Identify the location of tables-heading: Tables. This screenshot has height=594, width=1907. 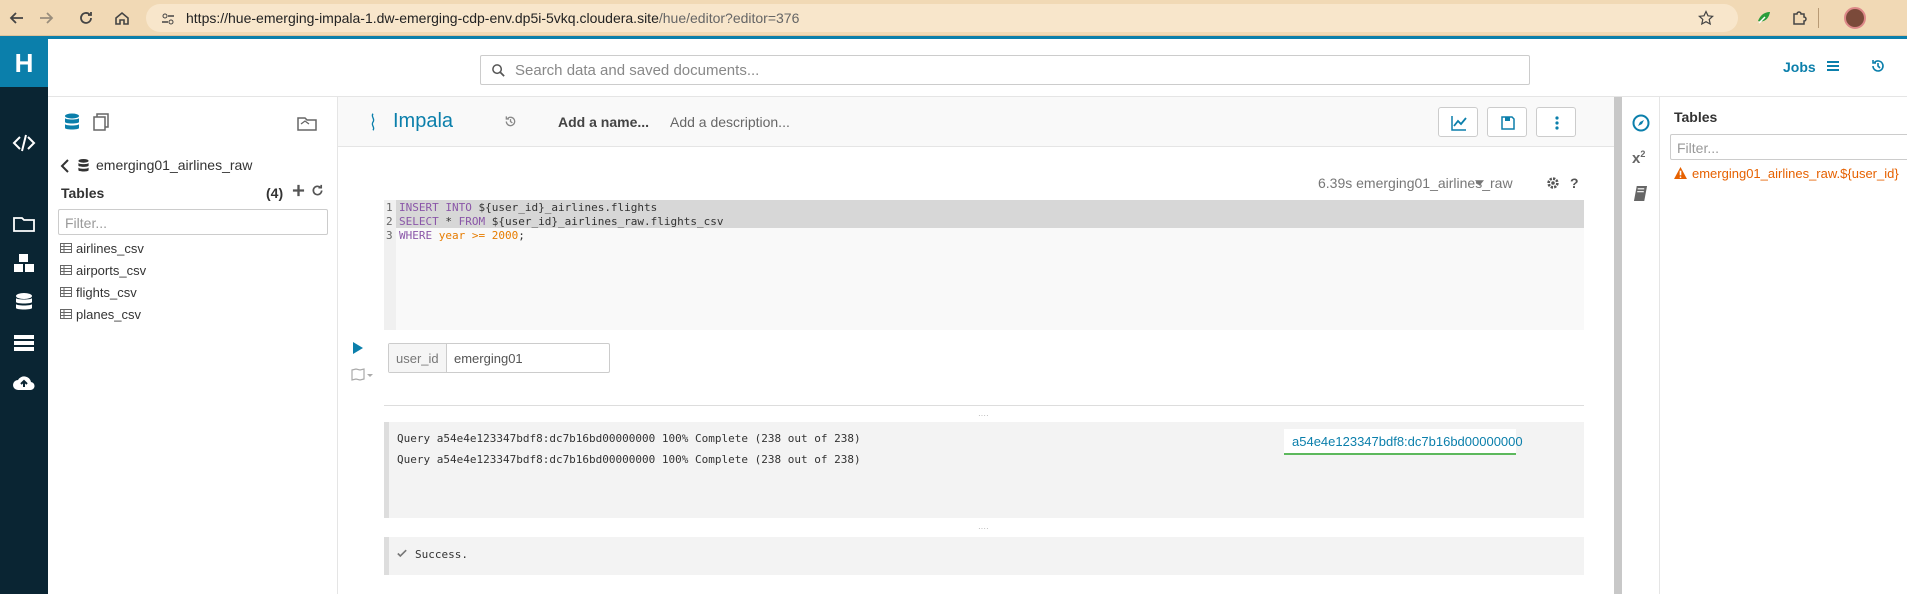
(83, 193).